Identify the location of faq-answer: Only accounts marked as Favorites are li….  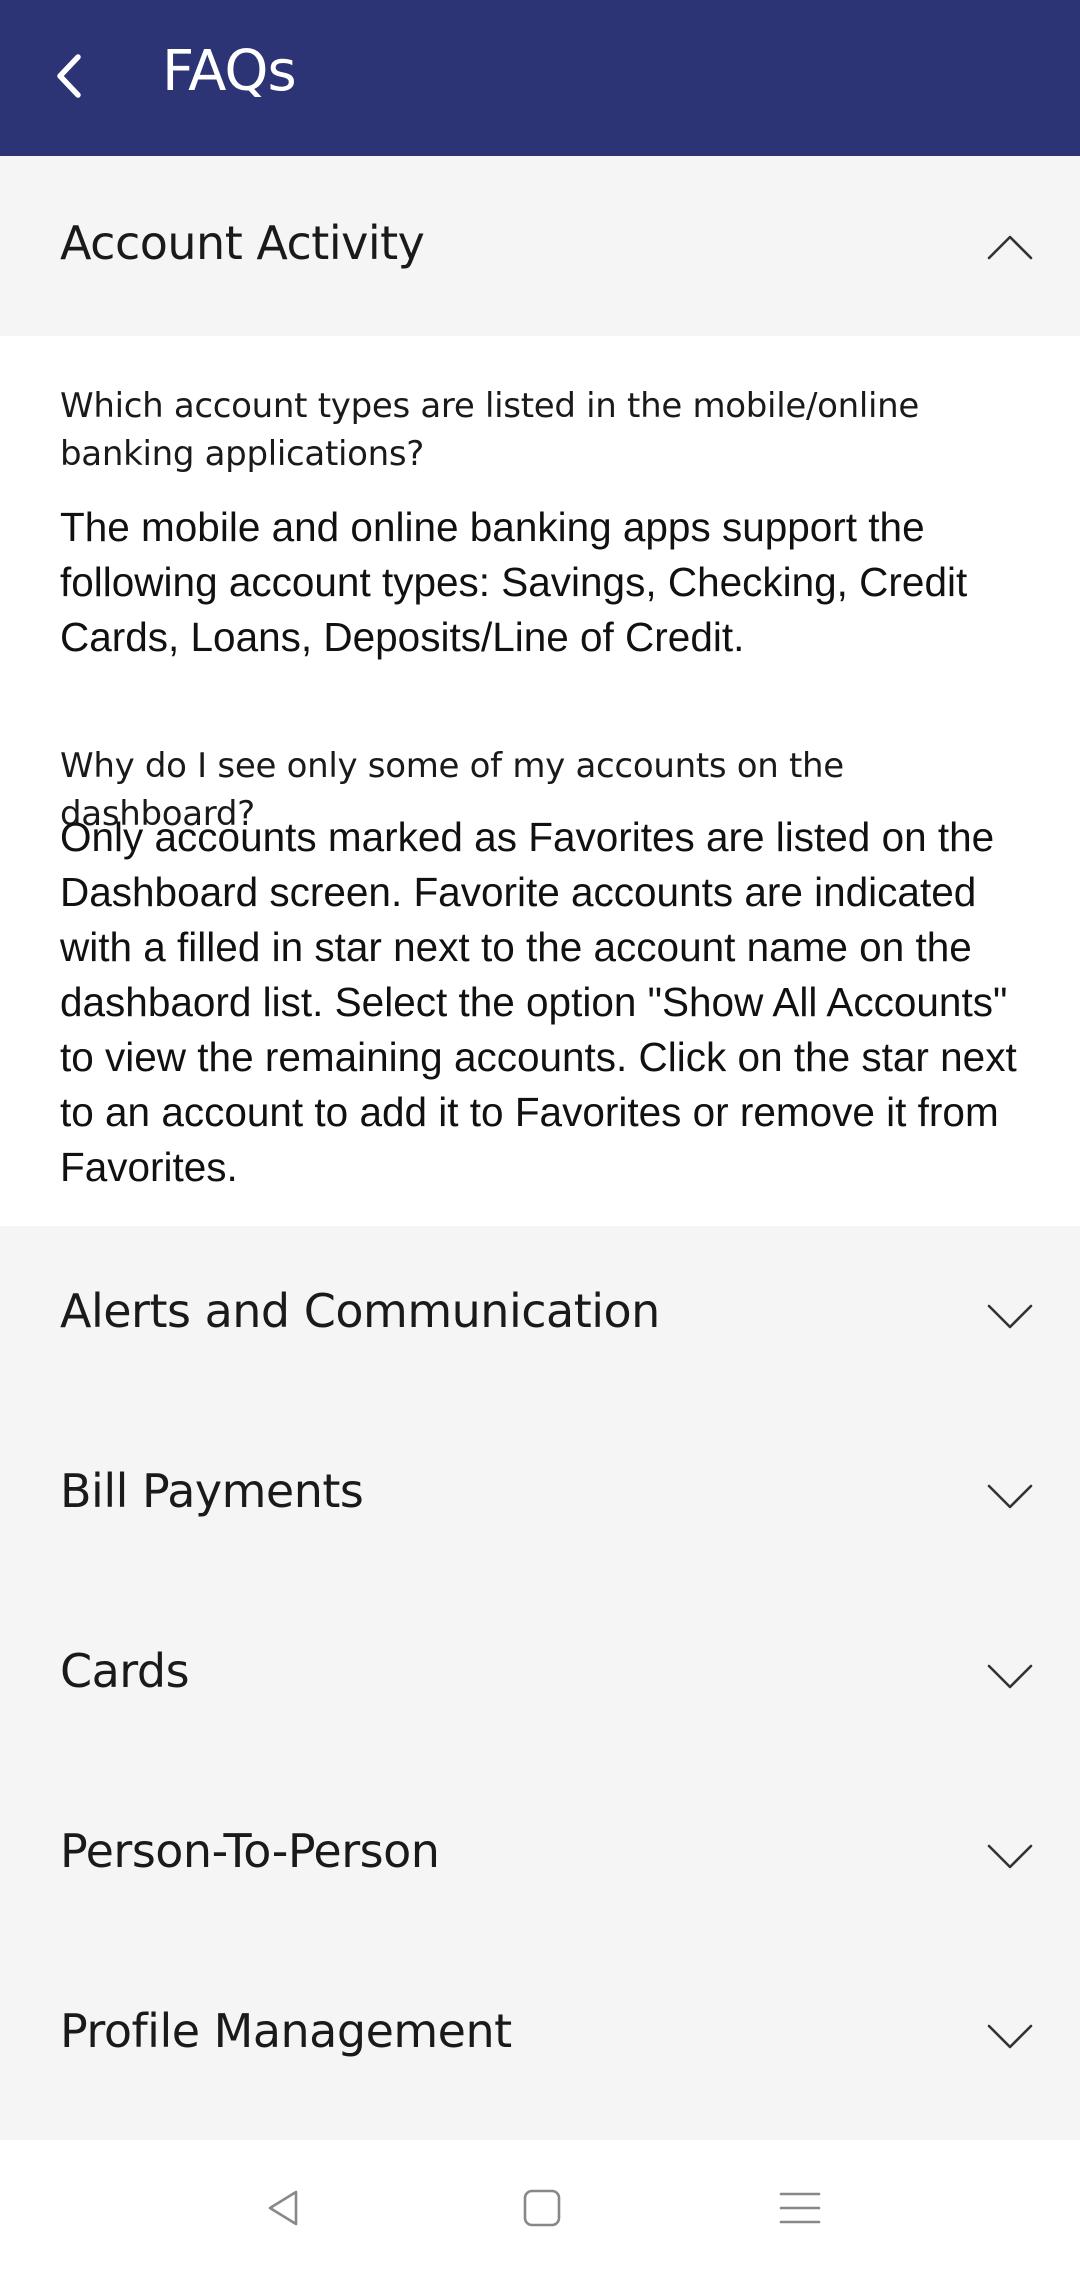
(538, 1002).